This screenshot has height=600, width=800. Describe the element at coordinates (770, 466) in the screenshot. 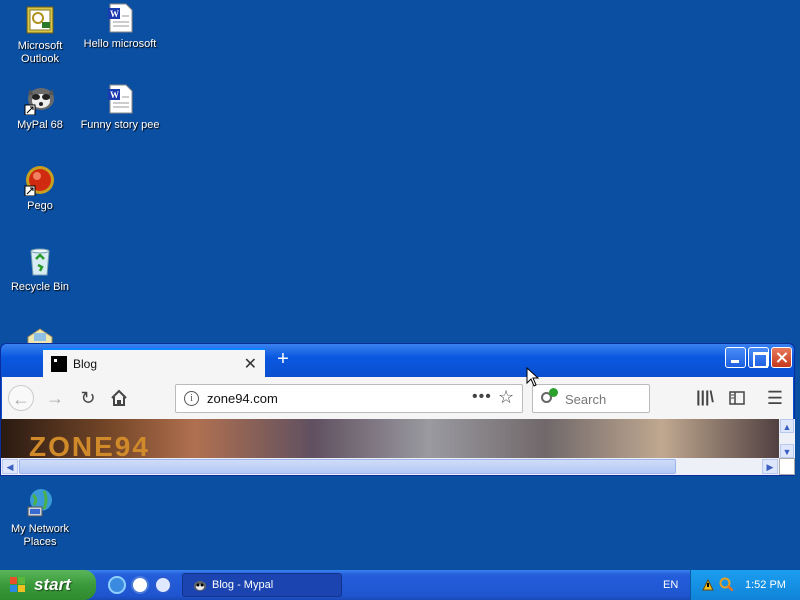

I see `scroll-right-icon: ▶` at that location.